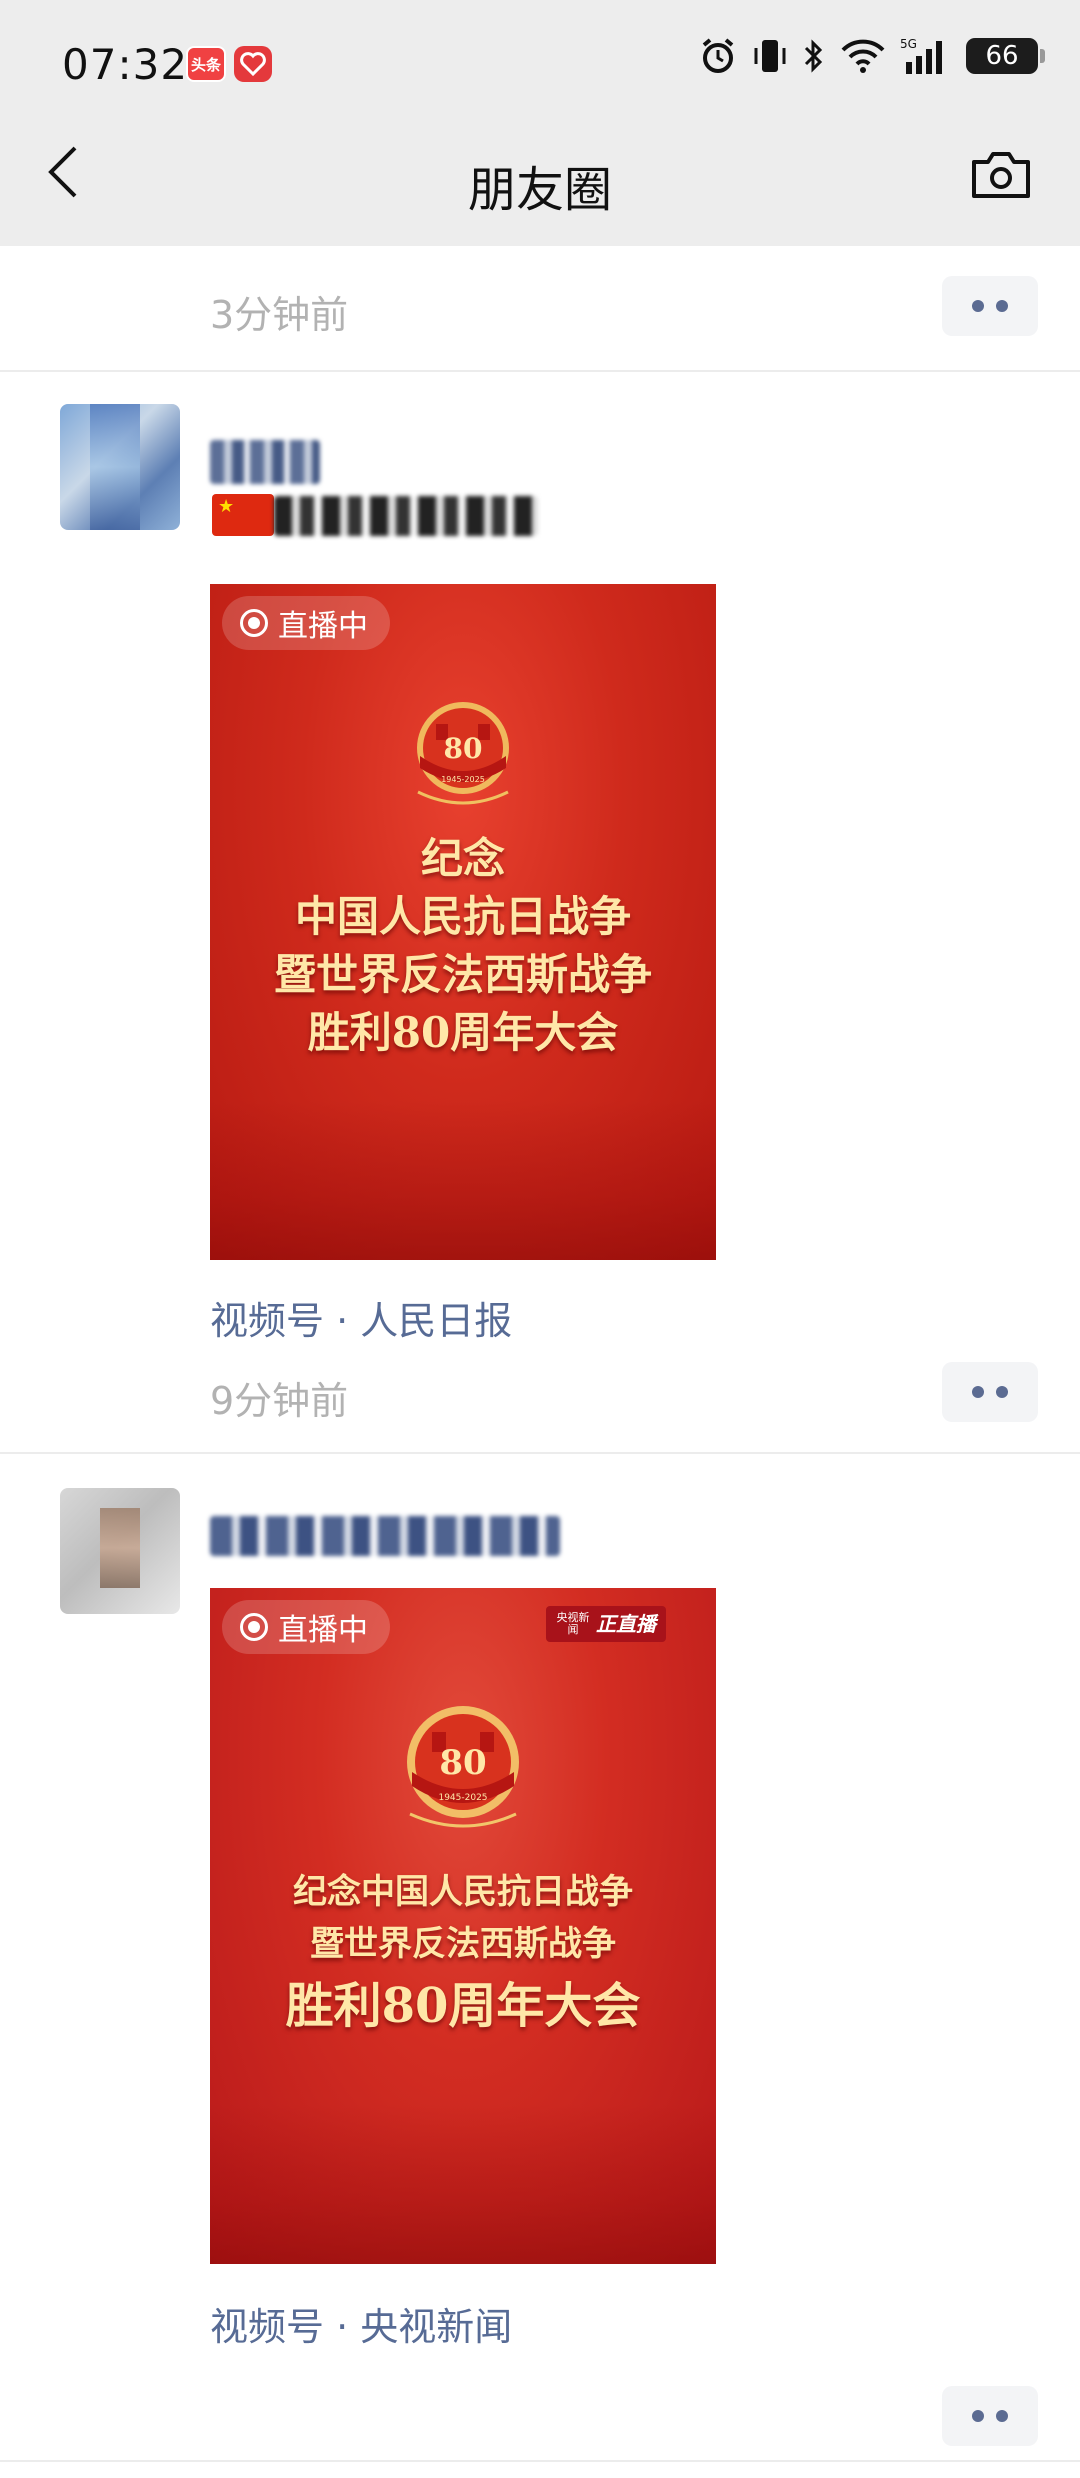 The image size is (1080, 2478). Describe the element at coordinates (462, 916) in the screenshot. I see `video-title-line: 中国人民抗日战争` at that location.